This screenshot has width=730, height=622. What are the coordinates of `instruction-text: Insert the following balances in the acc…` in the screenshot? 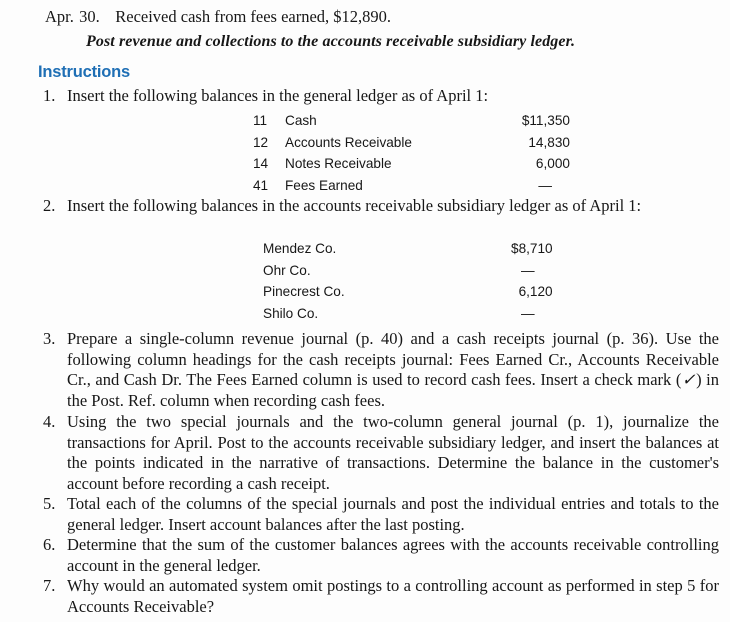 It's located at (354, 205).